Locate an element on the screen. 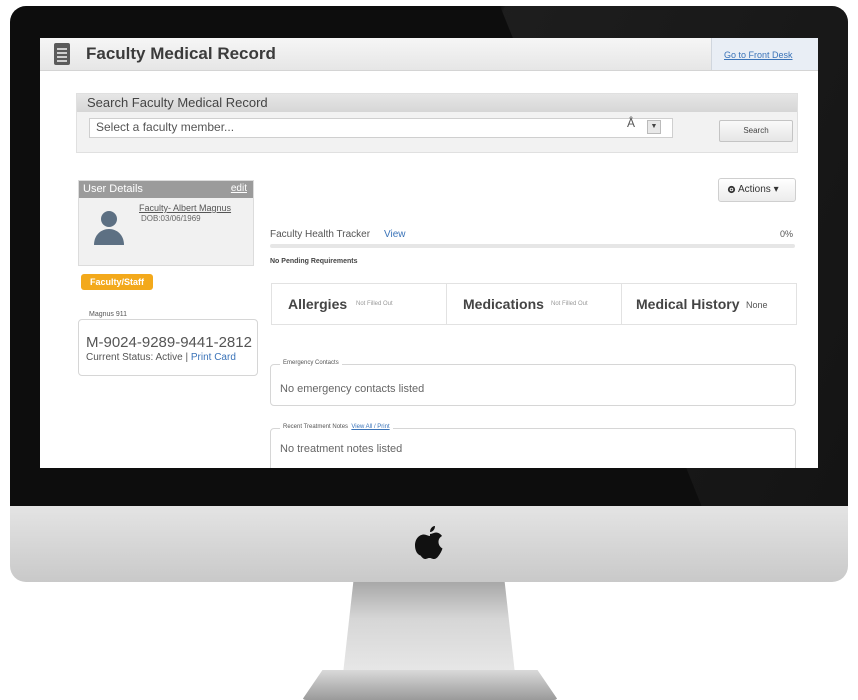 This screenshot has width=858, height=700. treatment-notes-legend-wrap: Recent Treatment Notes View All / Print is located at coordinates (336, 427).